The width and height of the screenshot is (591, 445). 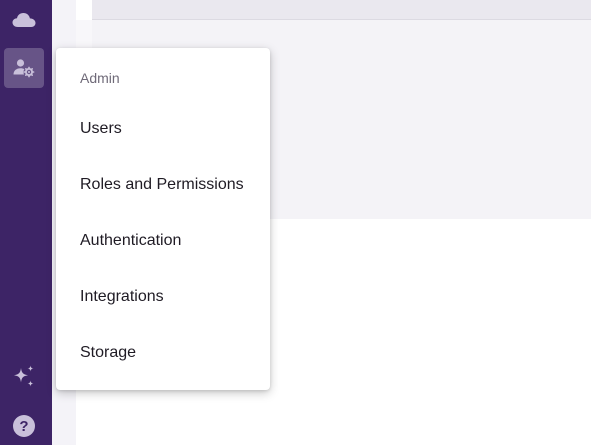 What do you see at coordinates (26, 222) in the screenshot?
I see `nav-rail: ?` at bounding box center [26, 222].